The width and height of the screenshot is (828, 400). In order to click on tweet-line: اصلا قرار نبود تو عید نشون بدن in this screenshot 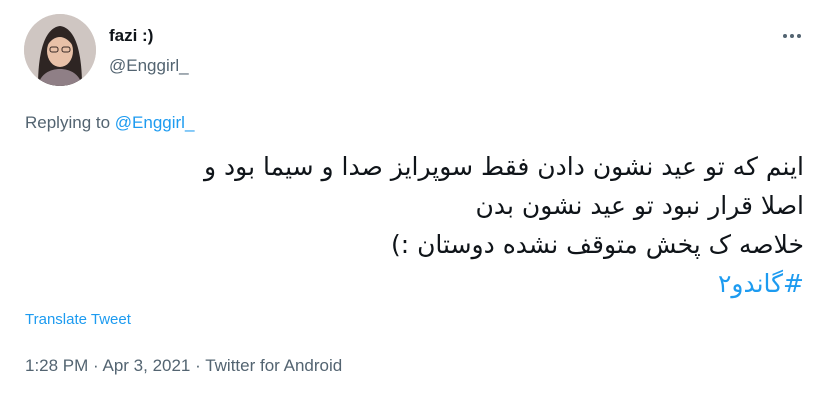, I will do `click(639, 205)`.